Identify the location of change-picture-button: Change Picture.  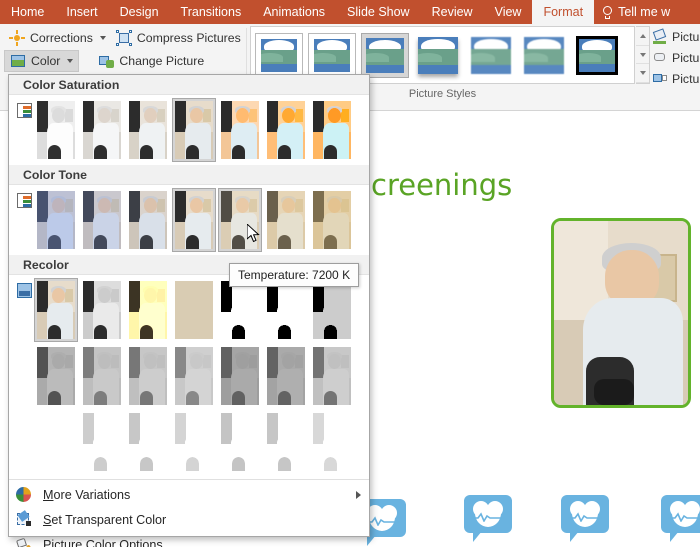
(151, 61).